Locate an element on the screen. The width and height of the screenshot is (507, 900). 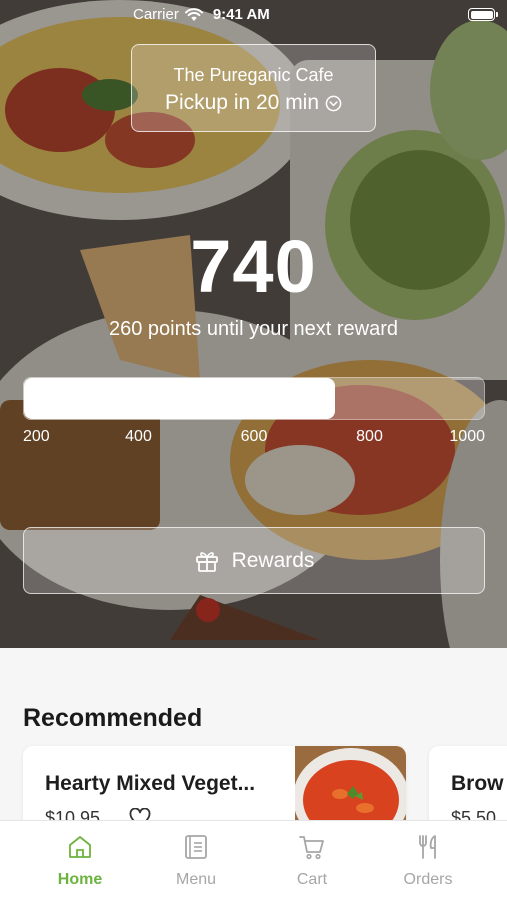
menu-book-icon is located at coordinates (196, 847).